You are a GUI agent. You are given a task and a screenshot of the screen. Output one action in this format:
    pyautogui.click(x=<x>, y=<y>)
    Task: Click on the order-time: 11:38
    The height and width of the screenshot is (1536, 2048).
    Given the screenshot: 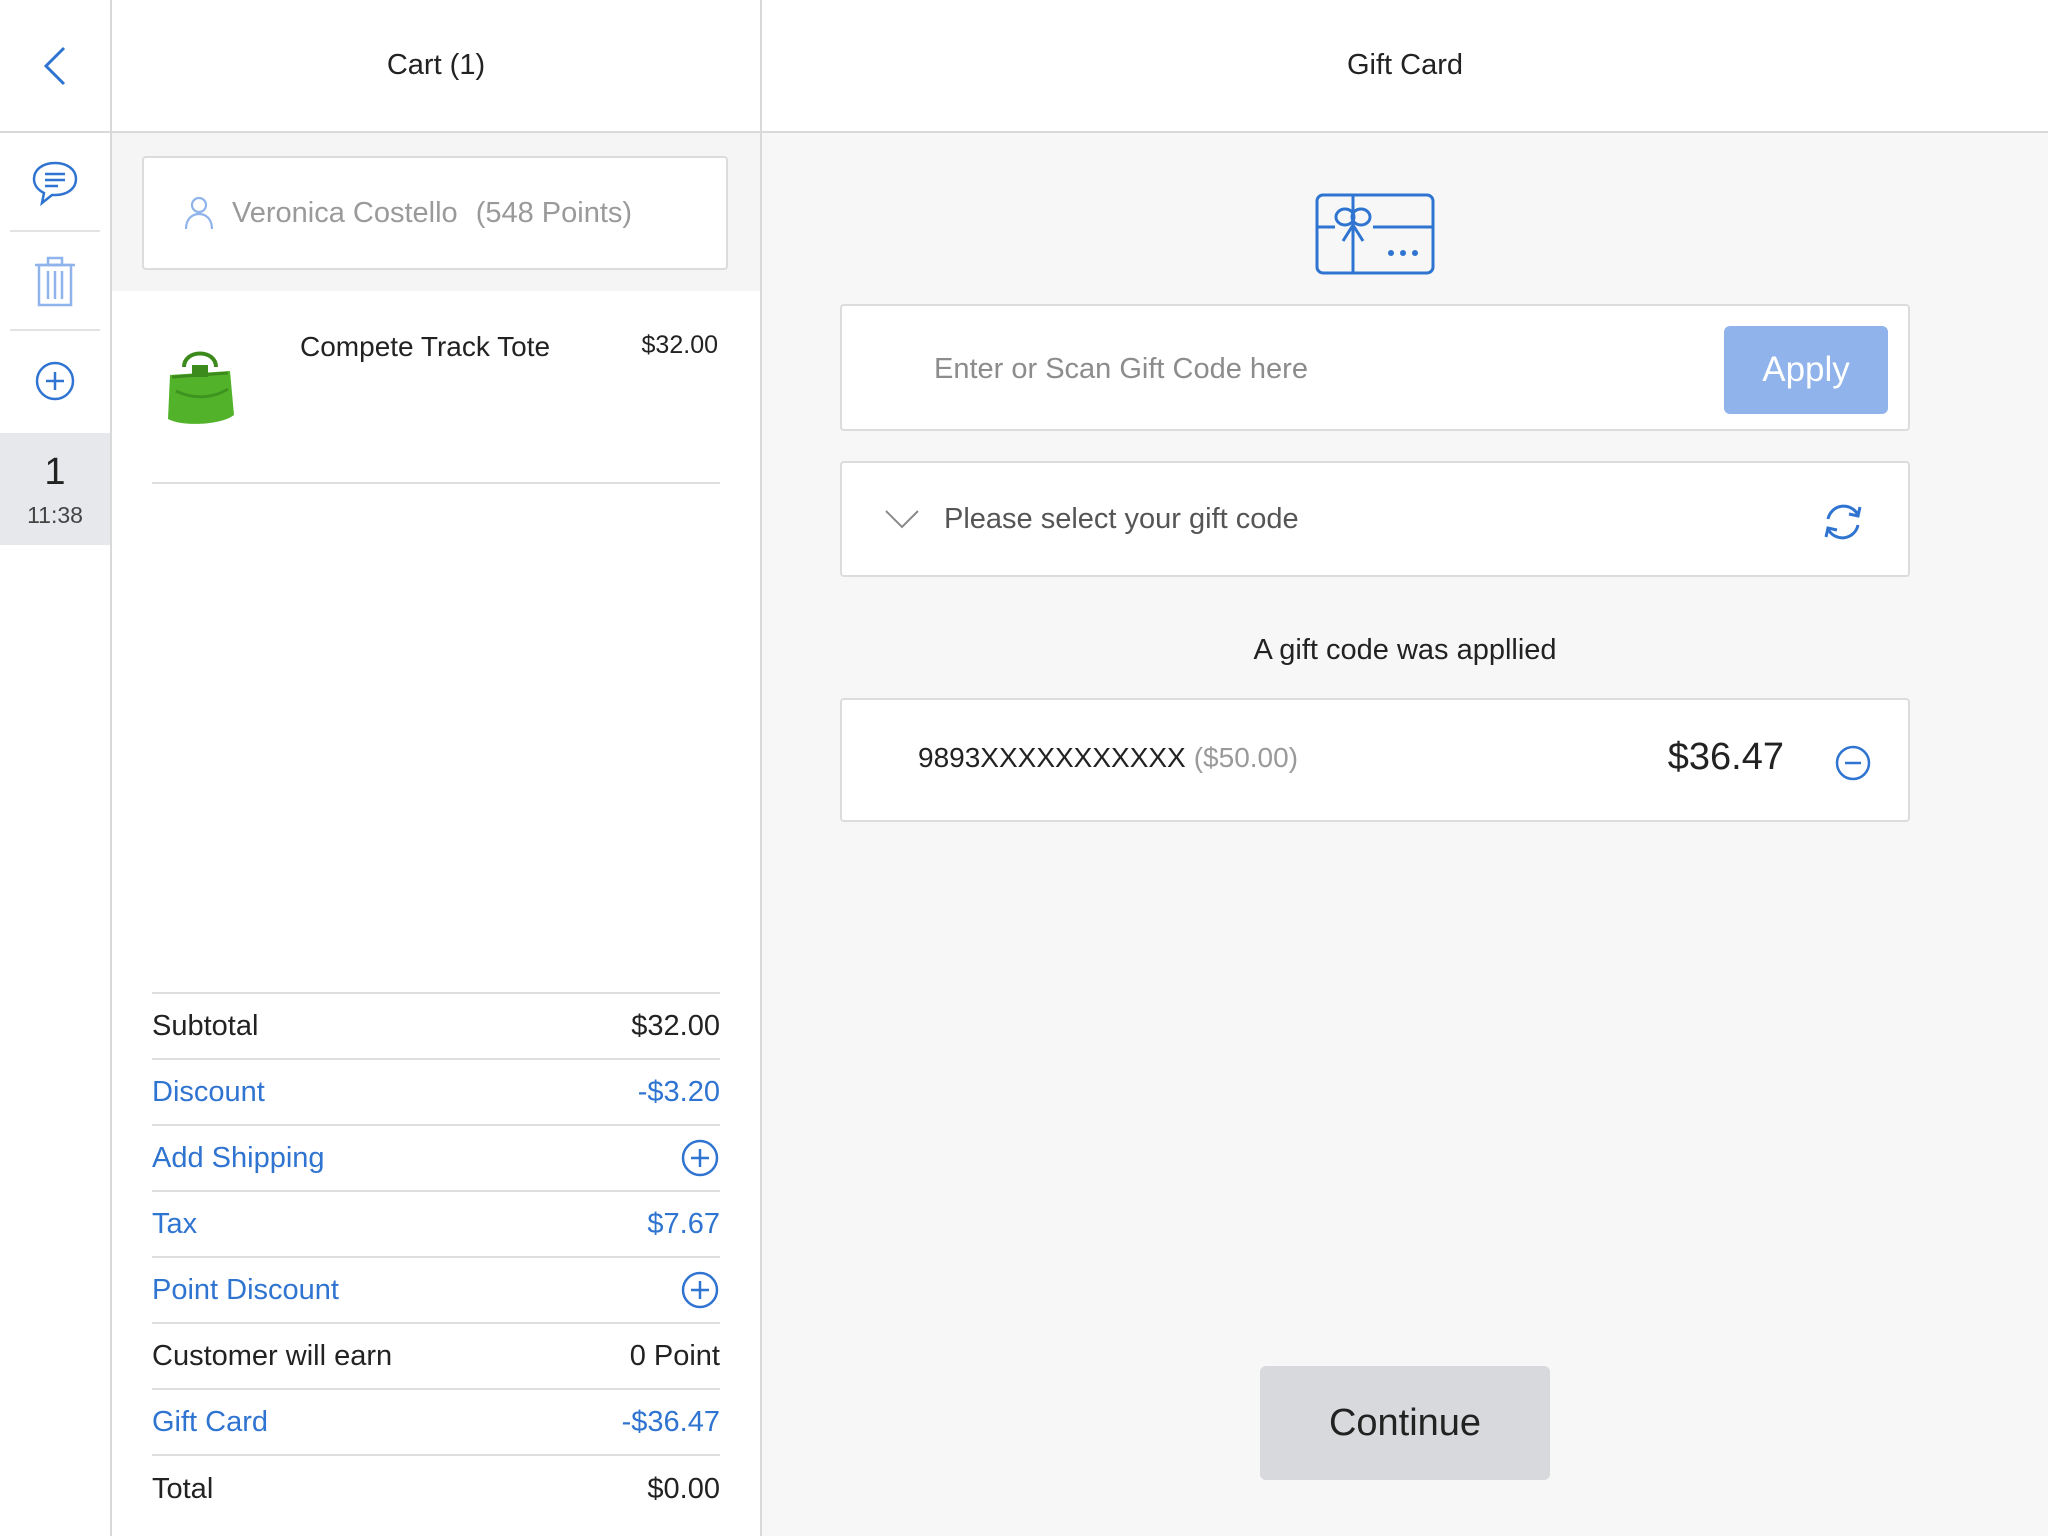 What is the action you would take?
    pyautogui.click(x=55, y=514)
    